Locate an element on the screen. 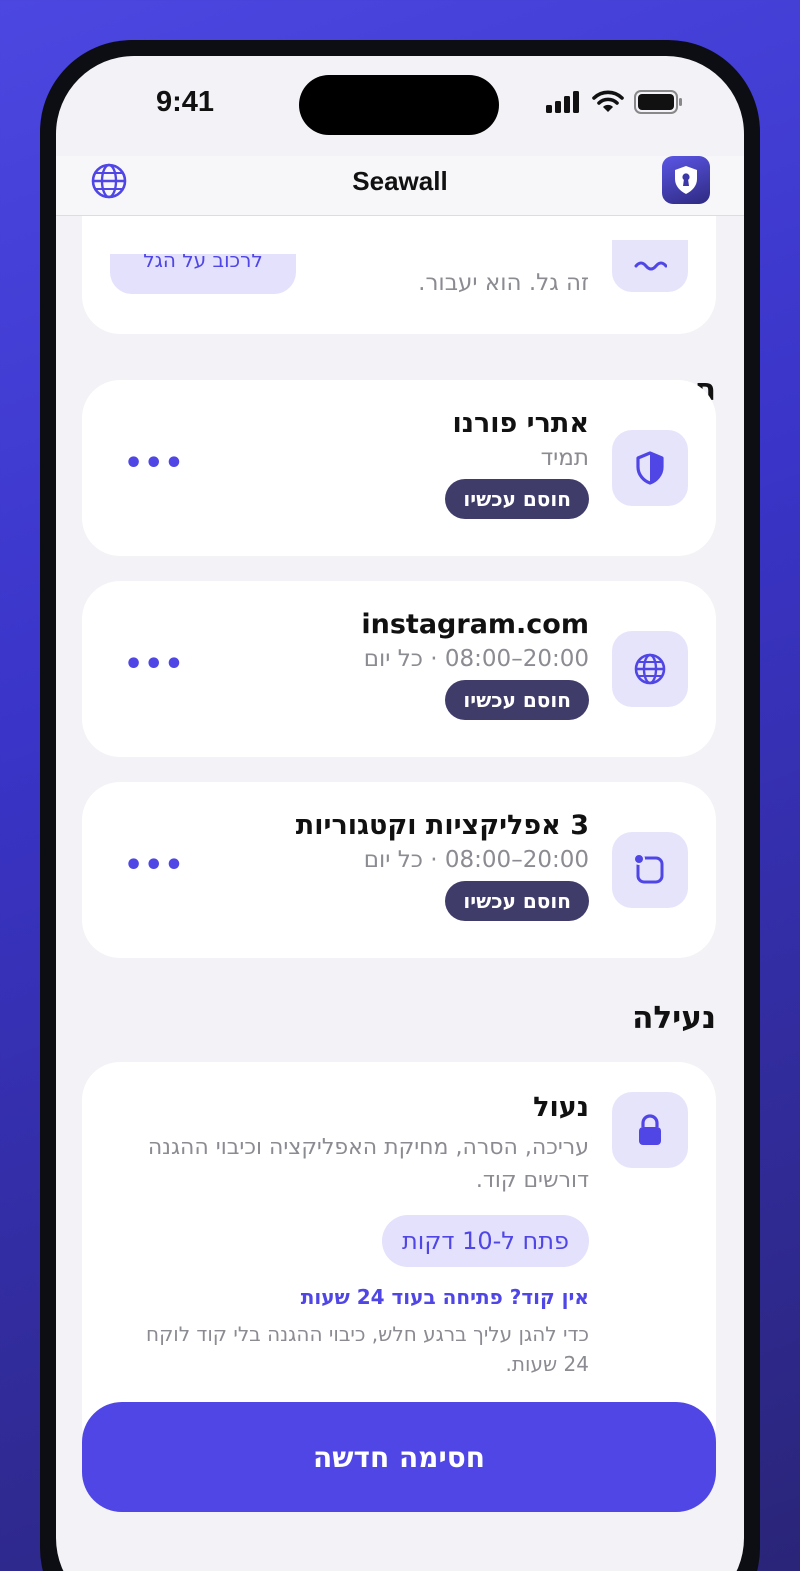 This screenshot has width=800, height=1571. status-icons is located at coordinates (615, 102).